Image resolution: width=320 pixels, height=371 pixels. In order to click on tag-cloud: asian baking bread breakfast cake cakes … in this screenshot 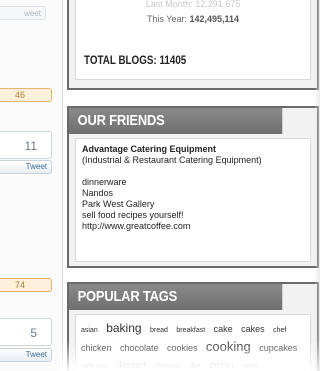, I will do `click(193, 342)`.